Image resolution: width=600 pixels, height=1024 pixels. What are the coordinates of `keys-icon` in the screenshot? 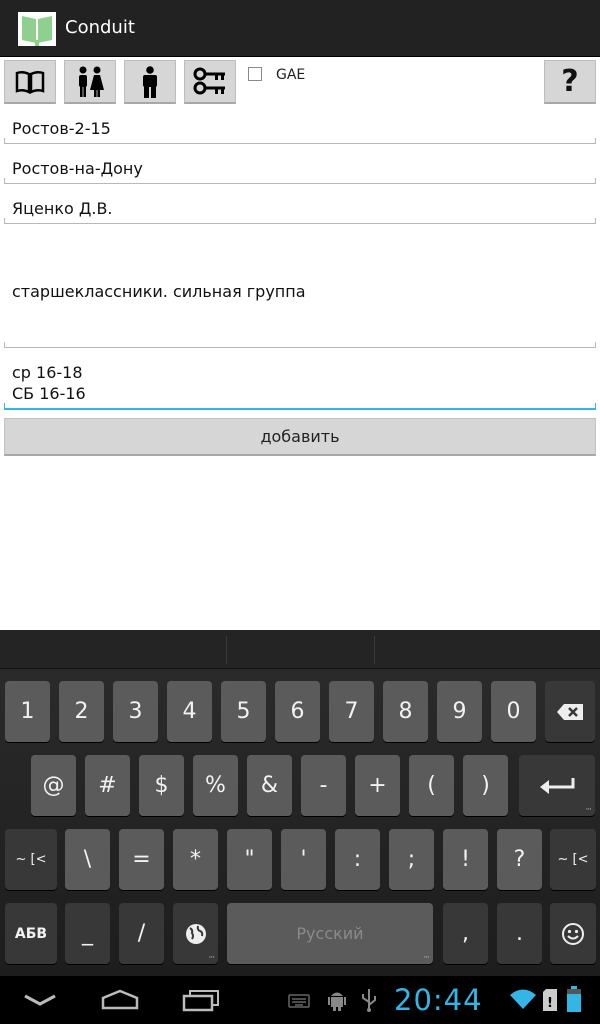 It's located at (209, 80).